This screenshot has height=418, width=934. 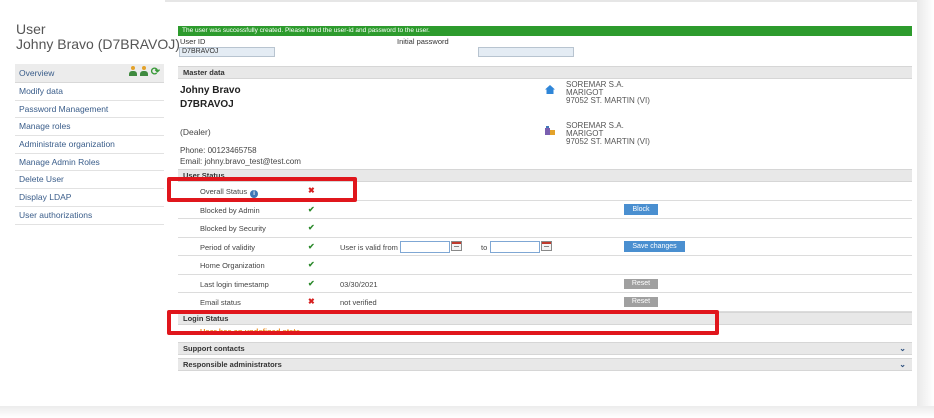 What do you see at coordinates (545, 348) in the screenshot?
I see `support-contacts-header: Support contacts ⌄` at bounding box center [545, 348].